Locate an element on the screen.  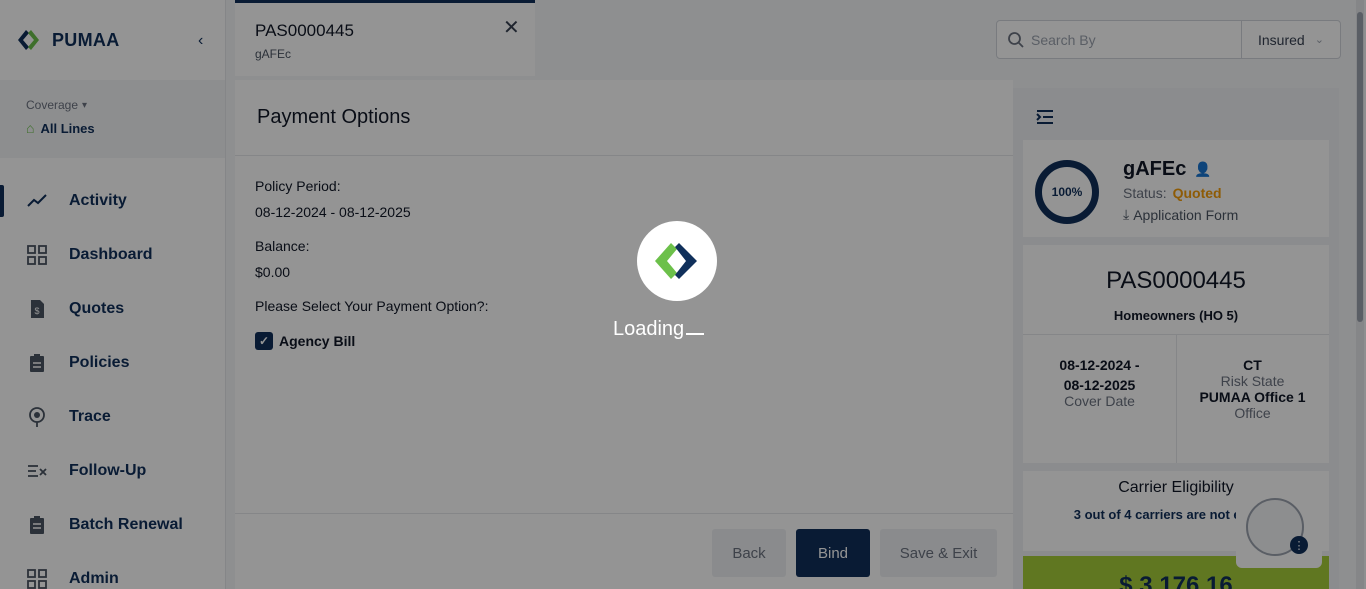
pumaa-logo is located at coordinates (676, 261).